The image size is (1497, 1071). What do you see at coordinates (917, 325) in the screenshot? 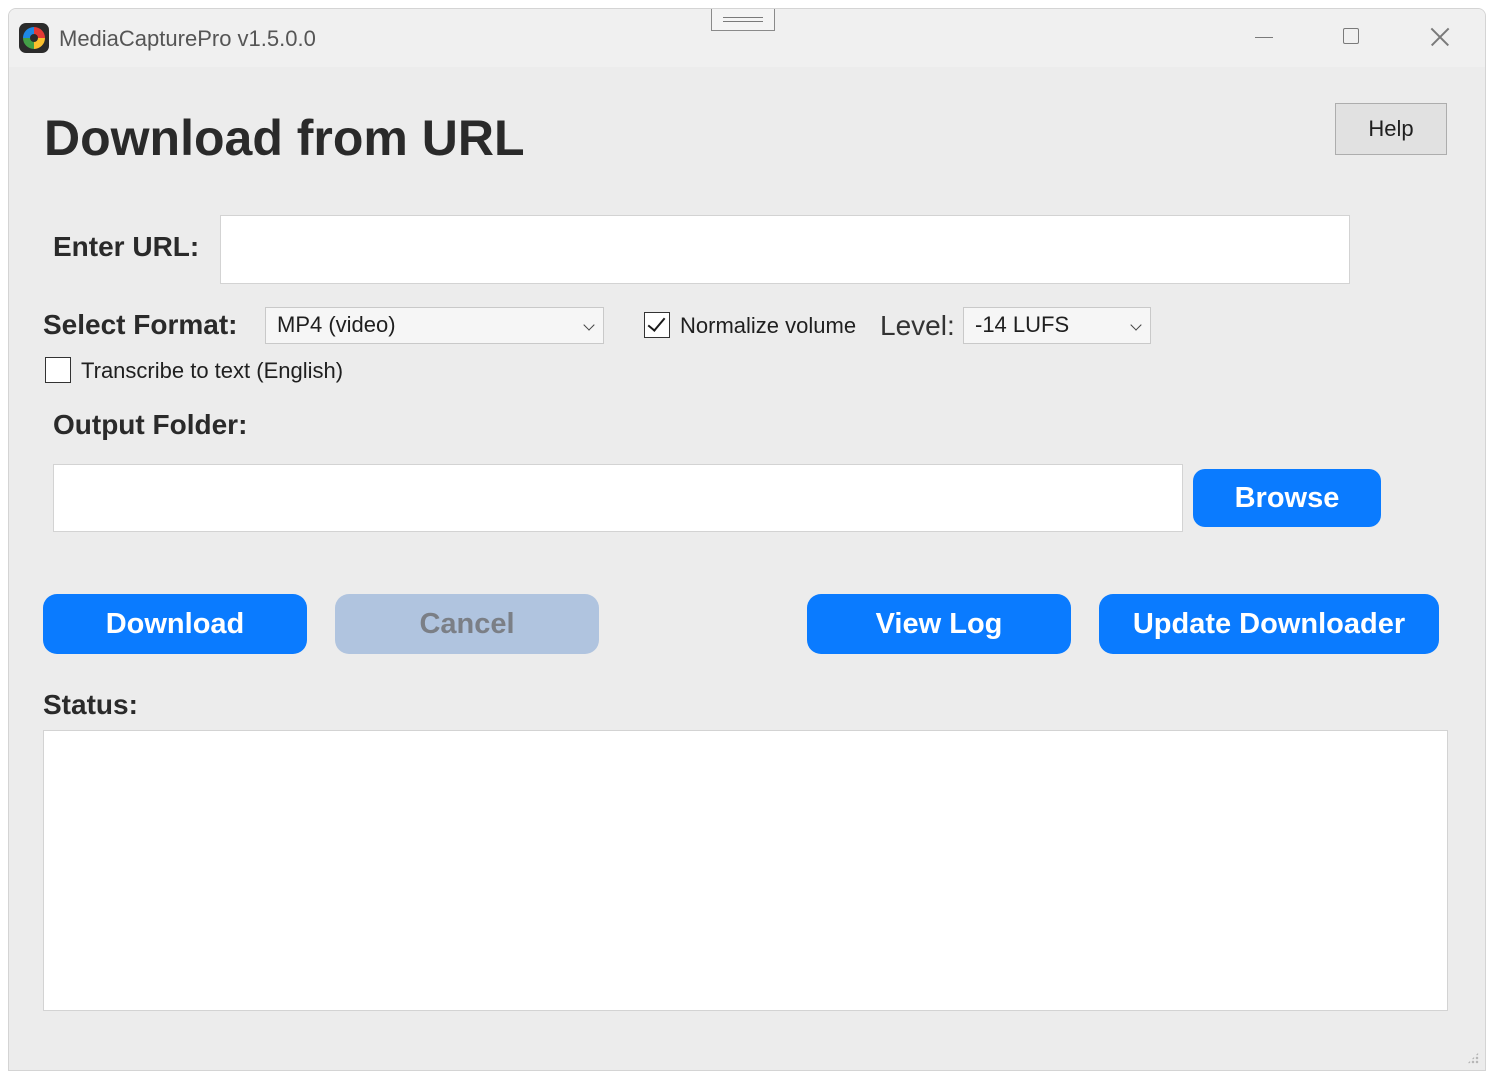
I see `level-label: Level:` at bounding box center [917, 325].